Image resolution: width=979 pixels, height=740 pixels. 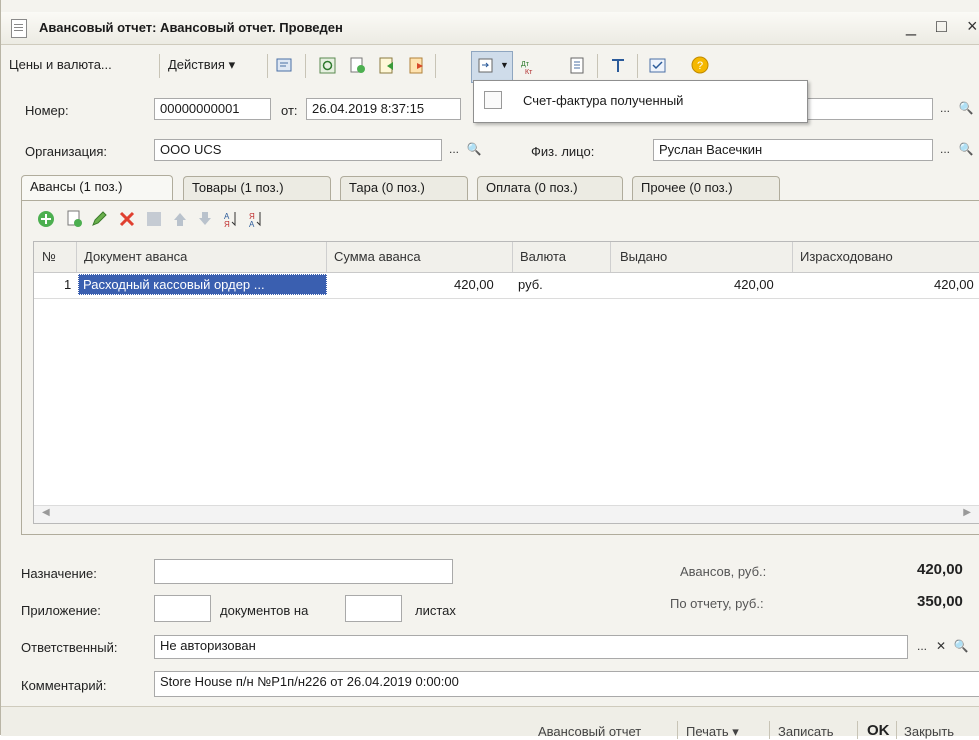 What do you see at coordinates (154, 219) in the screenshot?
I see `save-row-icon` at bounding box center [154, 219].